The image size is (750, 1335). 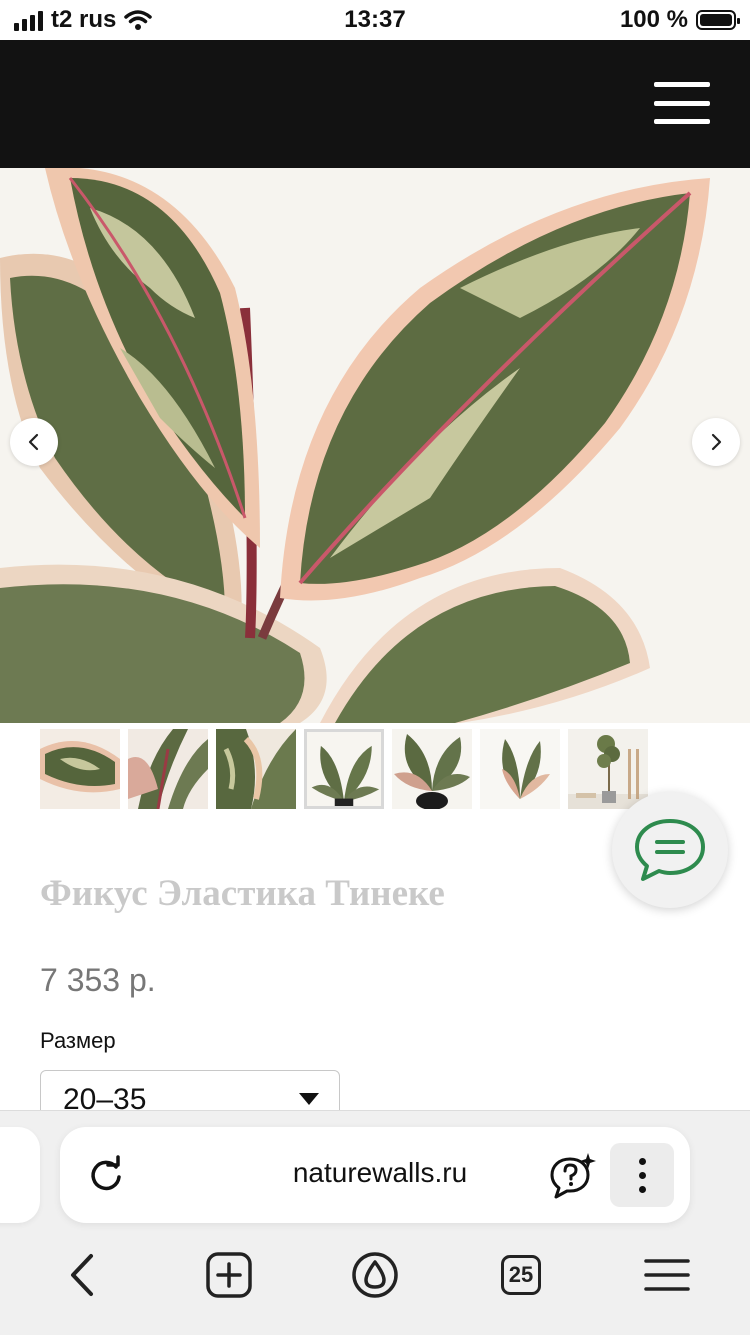 I want to click on vertical-dots-icon, so click(x=642, y=1161).